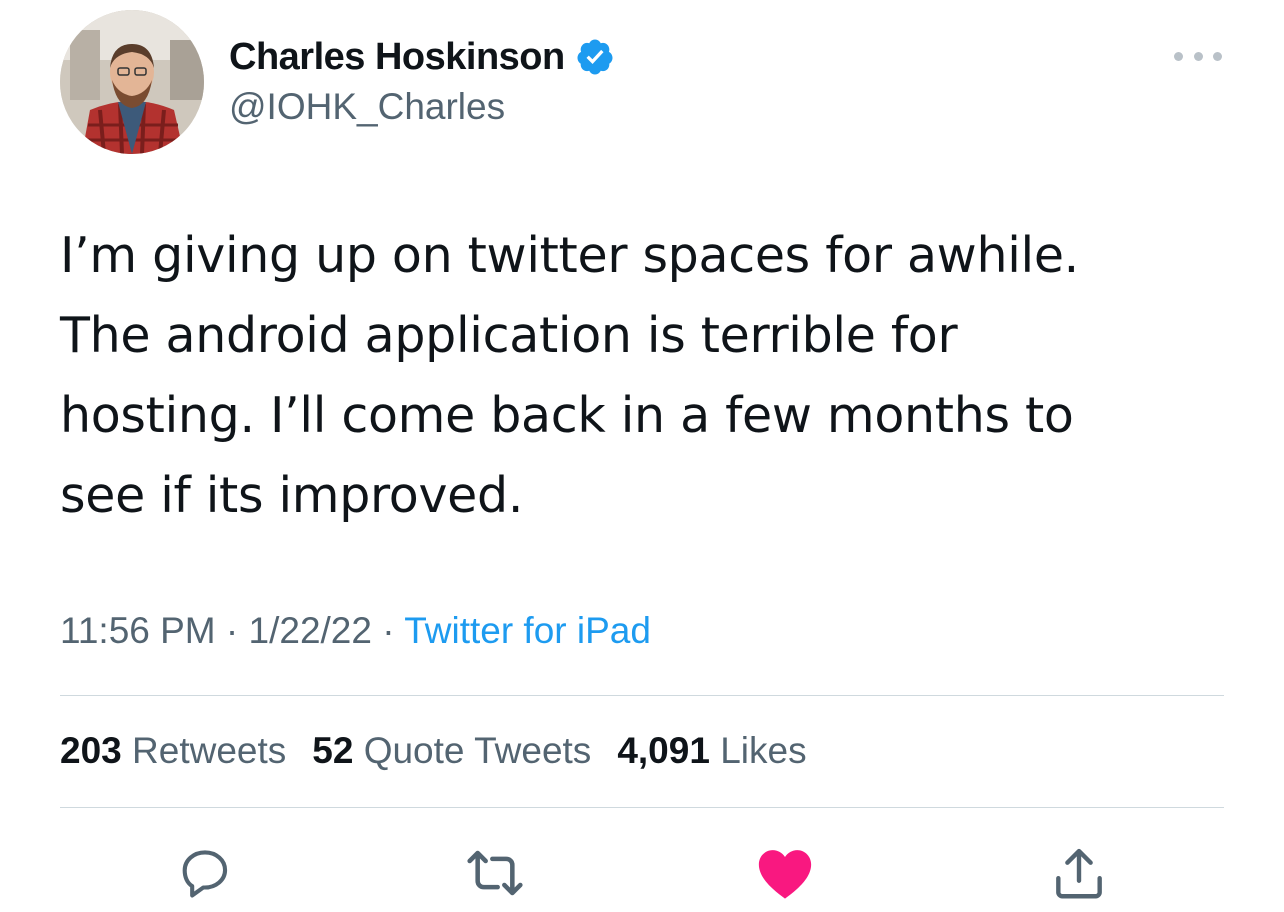 The image size is (1284, 912). I want to click on share-icon, so click(1079, 873).